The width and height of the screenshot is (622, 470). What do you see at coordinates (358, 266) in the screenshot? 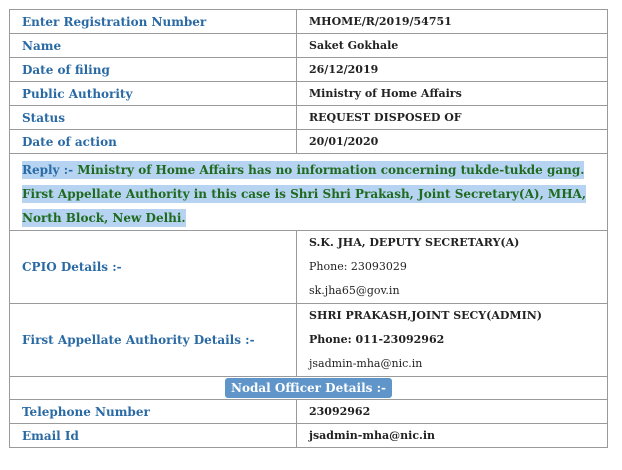
I see `cpio-phone: Phone: 23093029` at bounding box center [358, 266].